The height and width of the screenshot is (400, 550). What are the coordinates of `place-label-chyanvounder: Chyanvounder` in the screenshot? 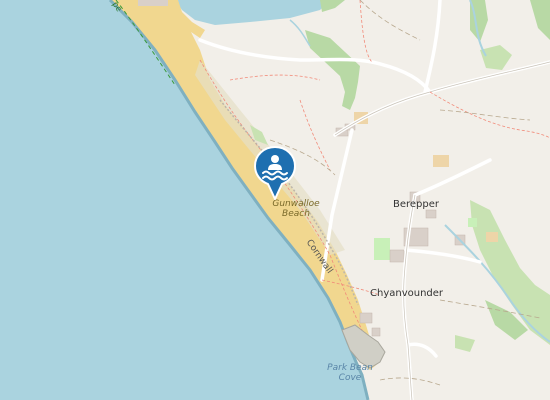 It's located at (407, 293).